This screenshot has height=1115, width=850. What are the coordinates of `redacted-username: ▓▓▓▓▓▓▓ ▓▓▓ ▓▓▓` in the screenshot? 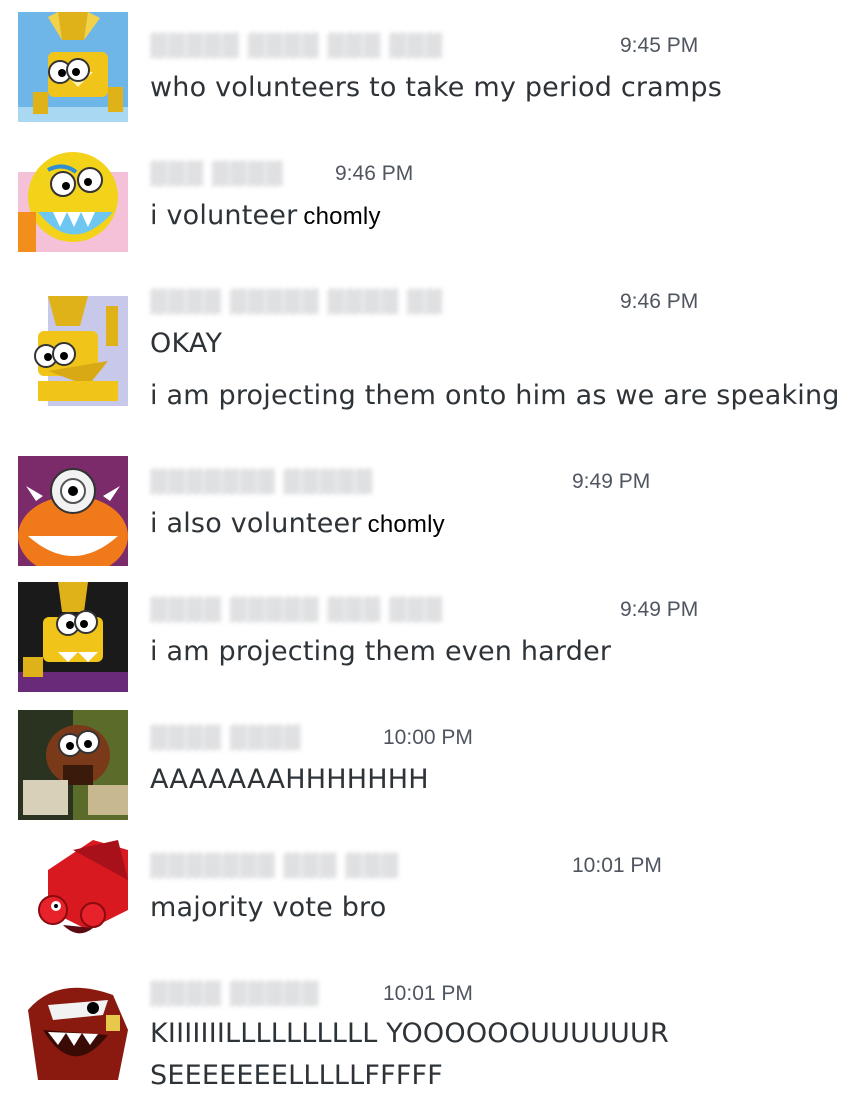 It's located at (274, 867).